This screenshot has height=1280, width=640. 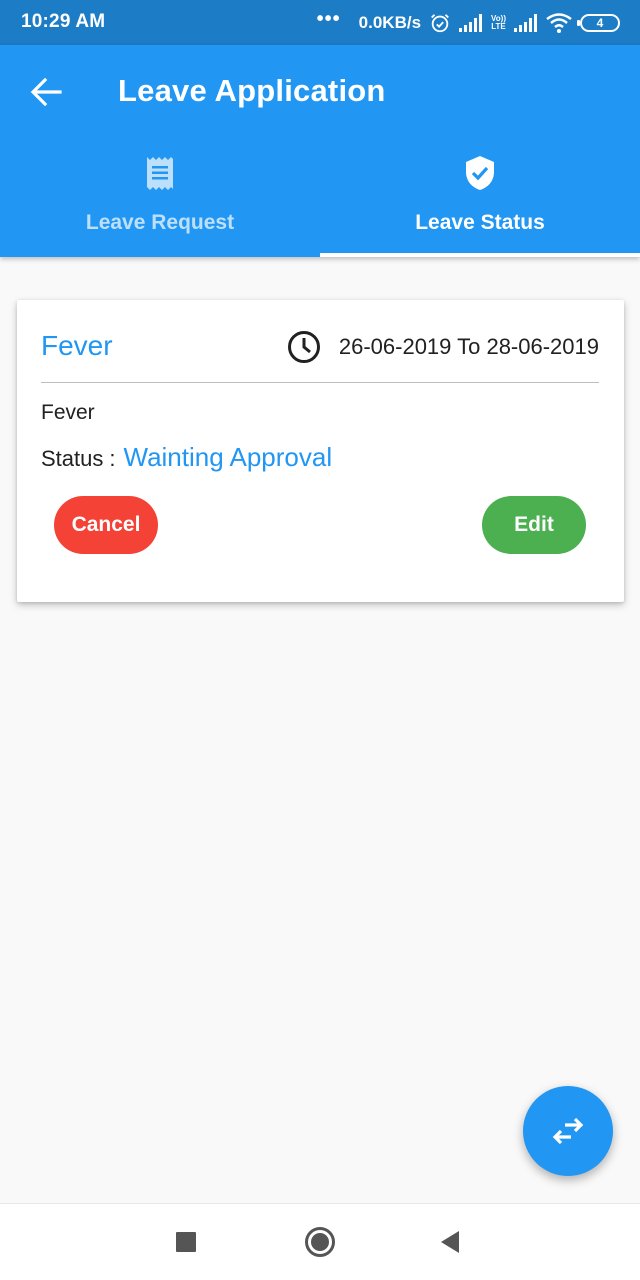 What do you see at coordinates (480, 201) in the screenshot?
I see `tab-leave-status: Leave Status` at bounding box center [480, 201].